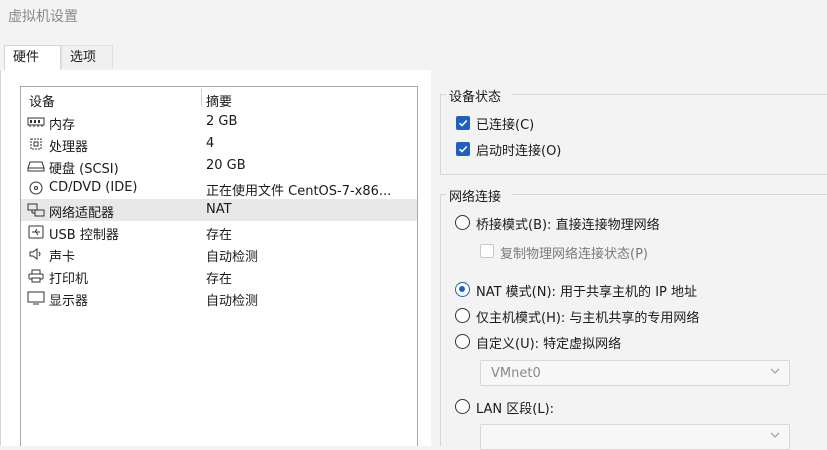  What do you see at coordinates (587, 316) in the screenshot?
I see `host-only-label: 仅主机模式(H): 与主机共享的专用网络` at bounding box center [587, 316].